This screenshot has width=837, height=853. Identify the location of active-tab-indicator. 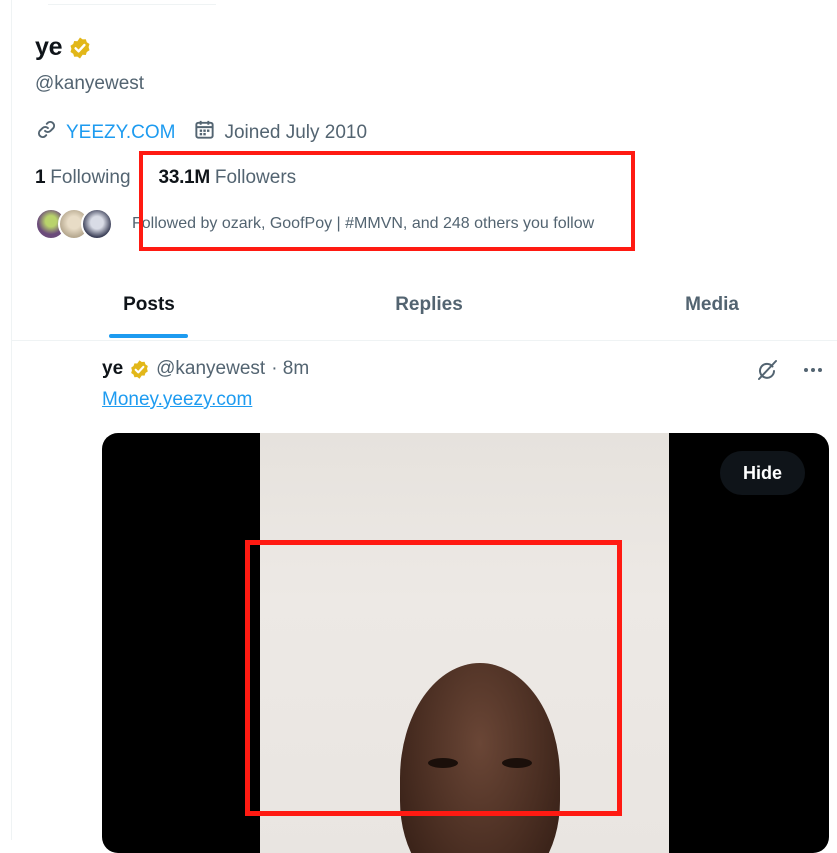
(148, 336).